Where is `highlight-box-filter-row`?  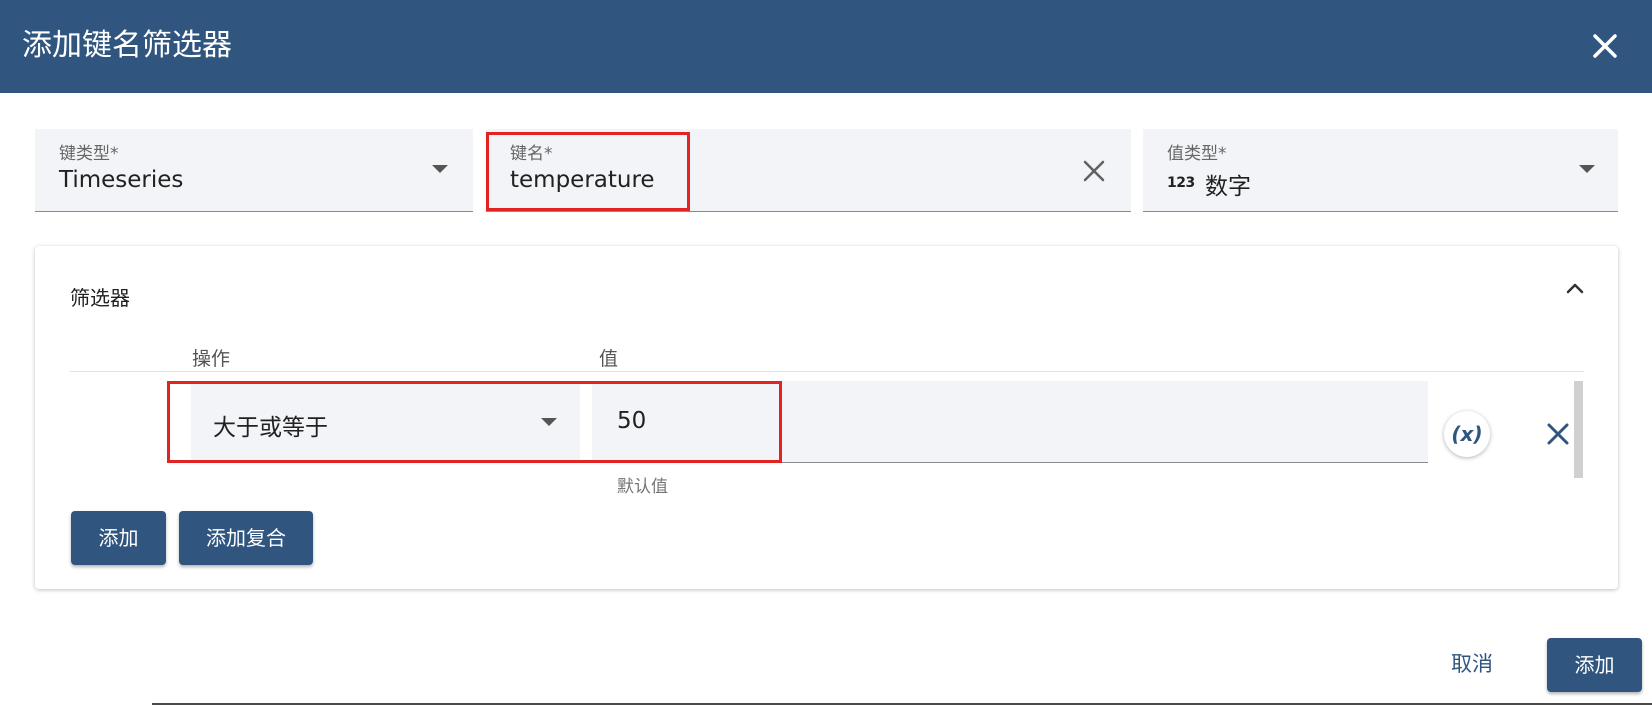
highlight-box-filter-row is located at coordinates (474, 422).